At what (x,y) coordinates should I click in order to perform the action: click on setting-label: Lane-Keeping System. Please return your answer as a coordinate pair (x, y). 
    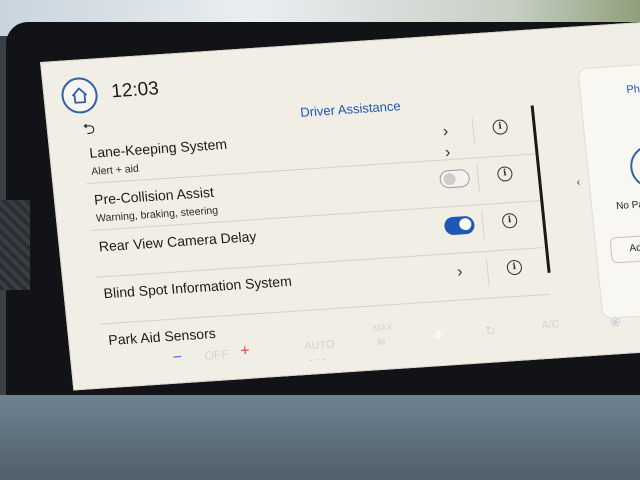
    Looking at the image, I should click on (158, 148).